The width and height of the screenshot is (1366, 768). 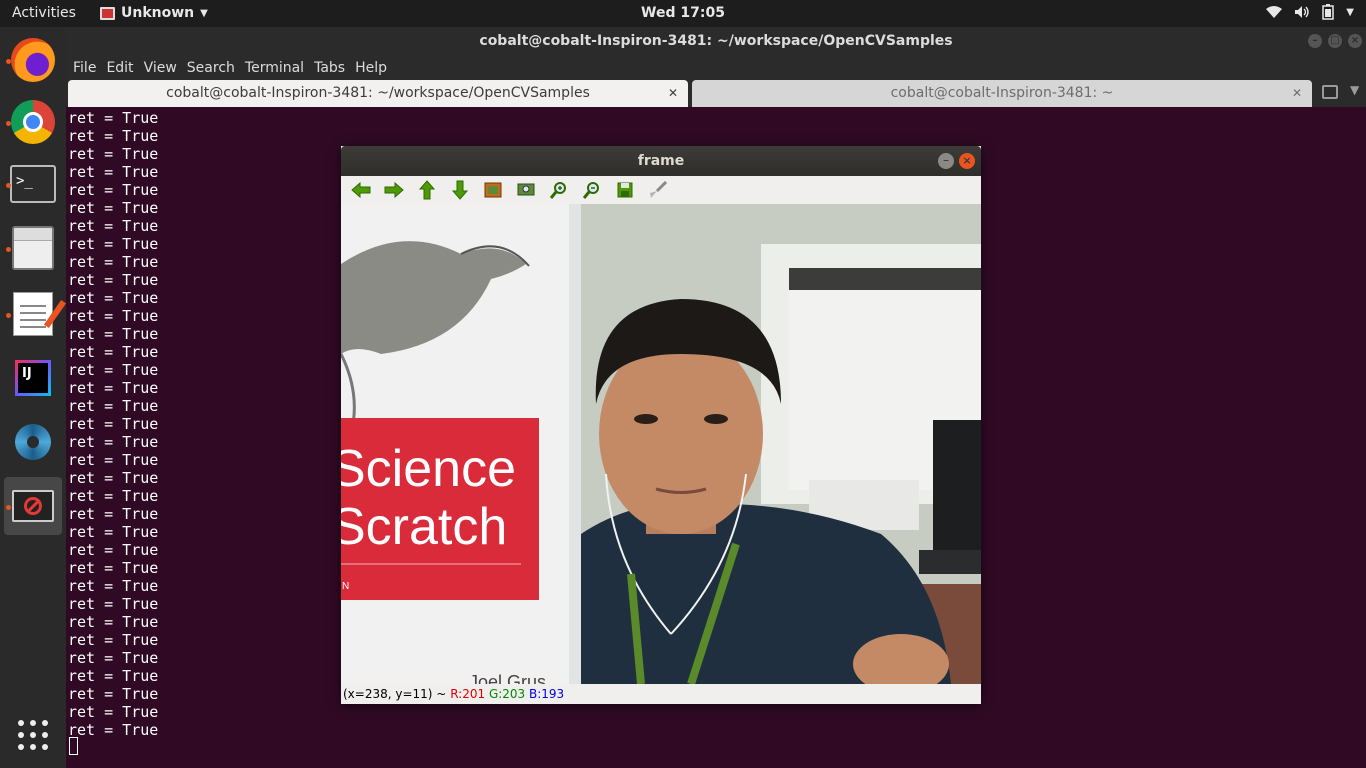 What do you see at coordinates (424, 527) in the screenshot?
I see `book-title-line2: Scratch` at bounding box center [424, 527].